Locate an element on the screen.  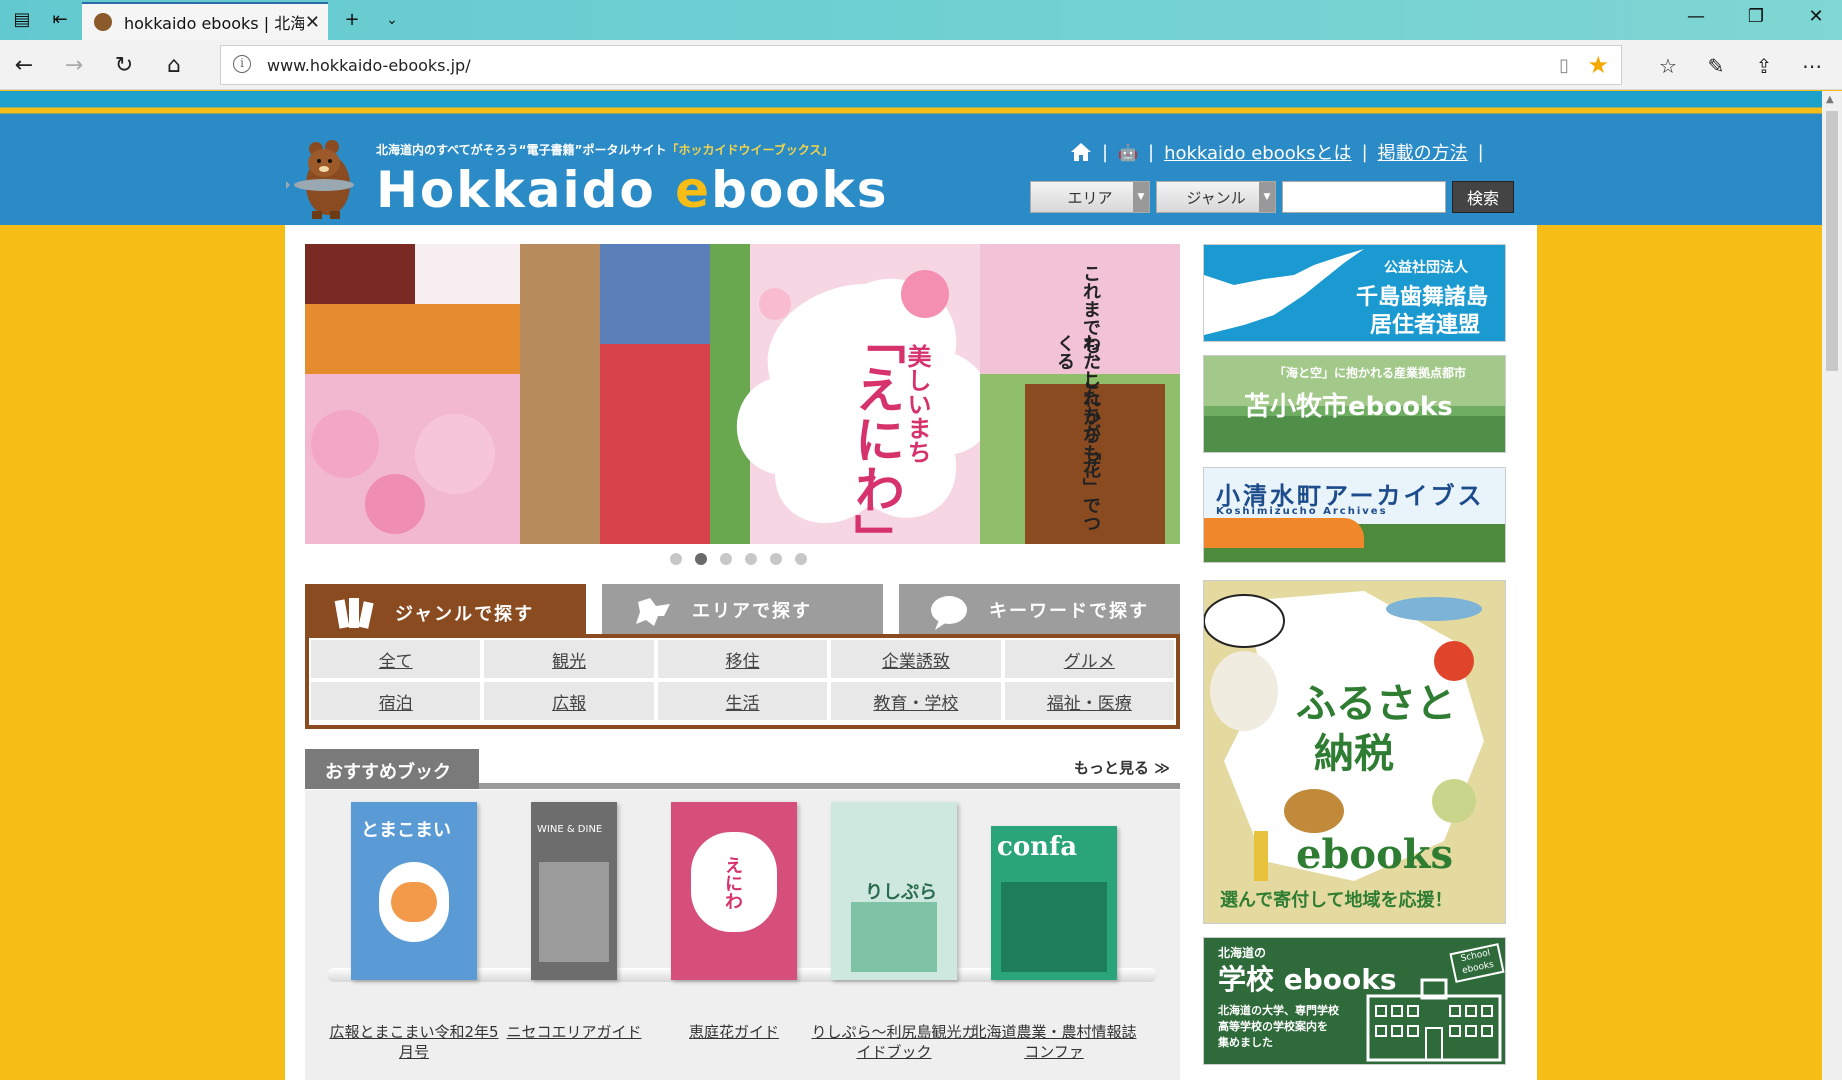
minimize-icon: — is located at coordinates (1696, 16).